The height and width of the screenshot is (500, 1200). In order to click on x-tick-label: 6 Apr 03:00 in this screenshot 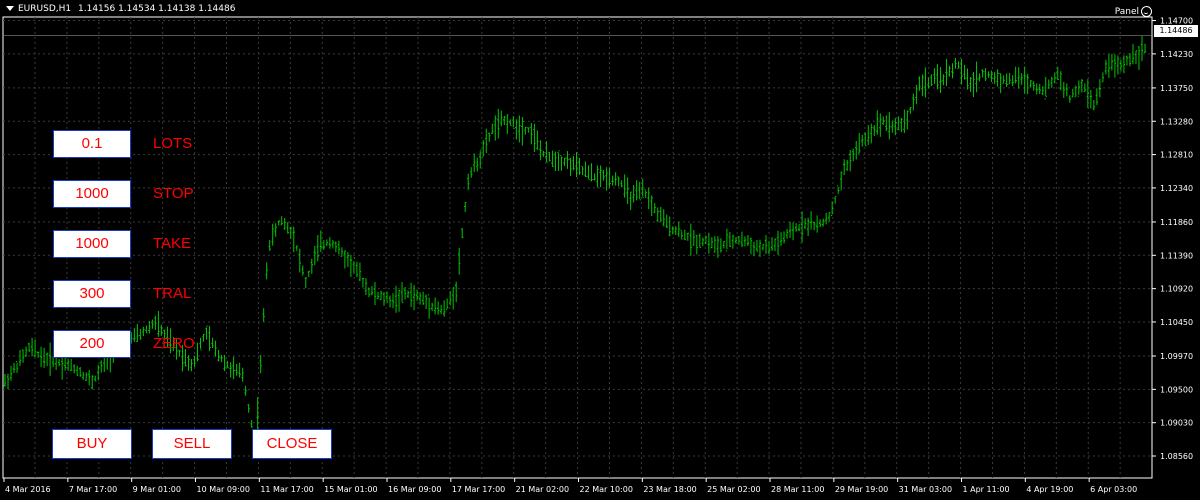, I will do `click(1113, 489)`.